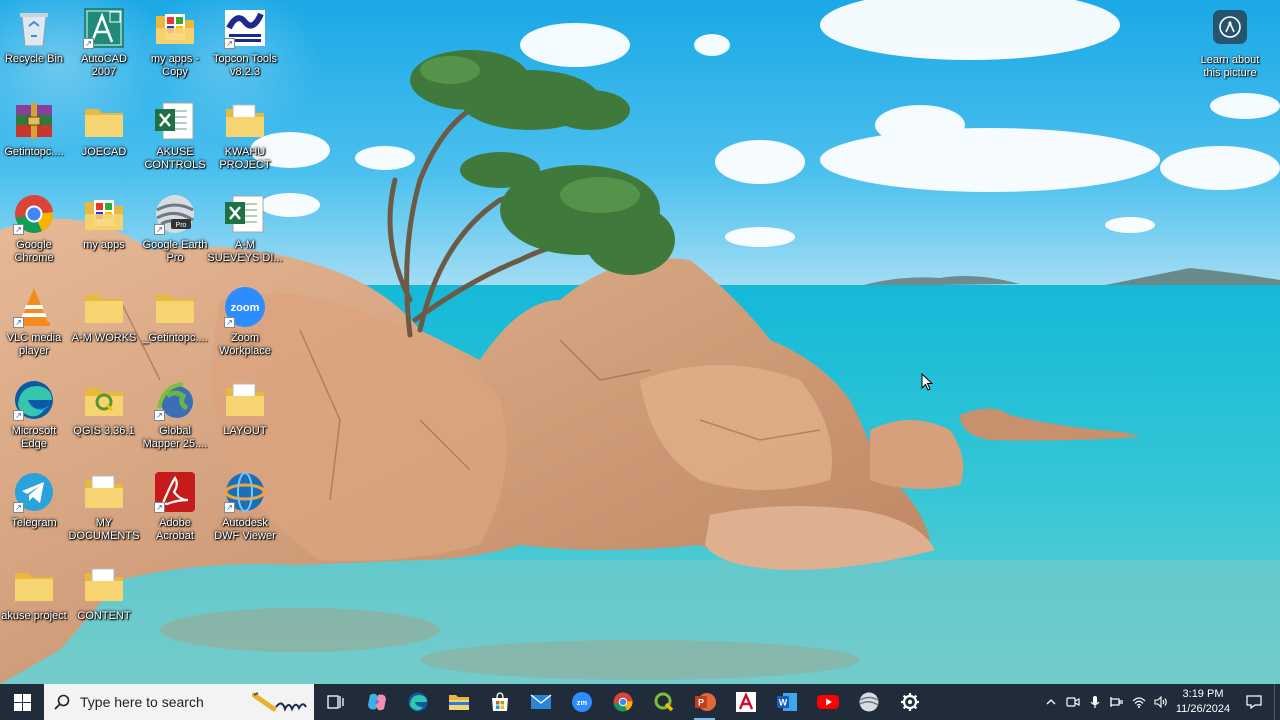 This screenshot has height=720, width=1280. I want to click on topcon-tools-shortcut: ↗ Topcon Tools v8.2.3, so click(245, 51).